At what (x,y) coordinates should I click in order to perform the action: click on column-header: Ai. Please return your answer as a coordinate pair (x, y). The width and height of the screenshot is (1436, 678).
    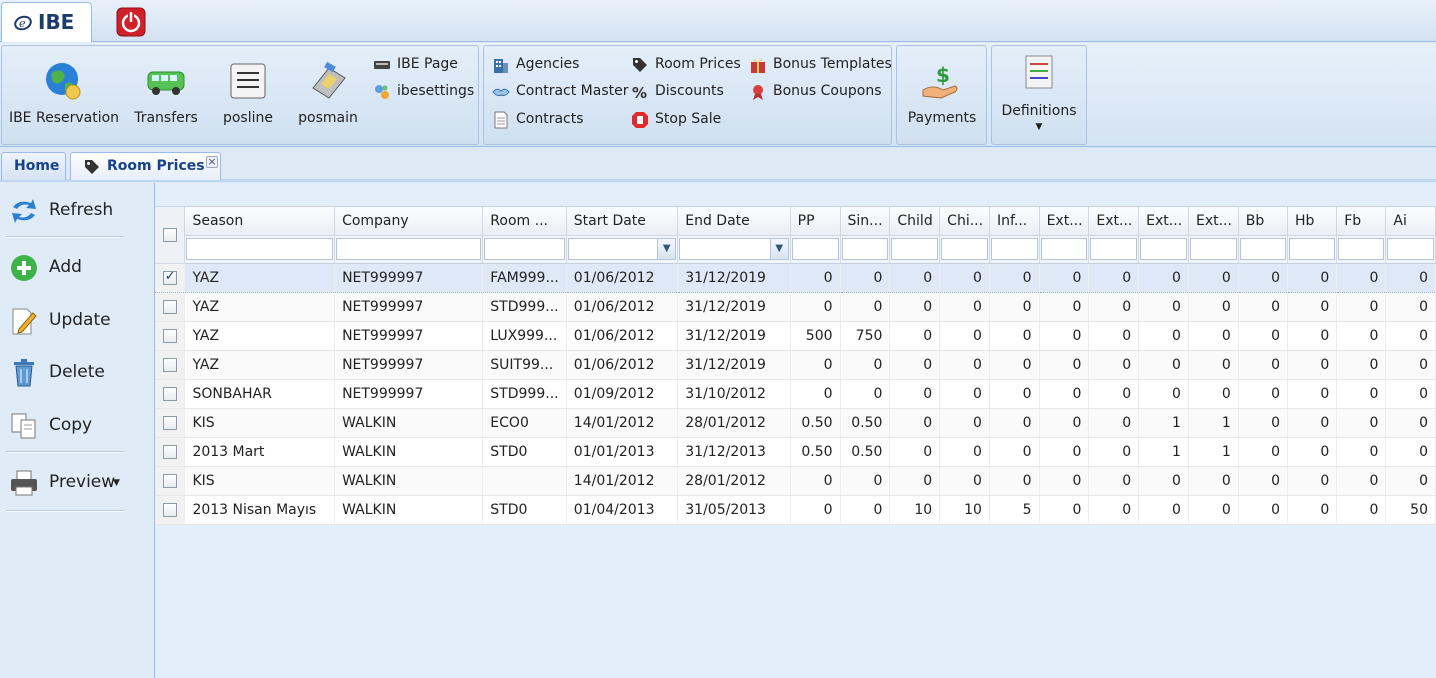
    Looking at the image, I should click on (1410, 221).